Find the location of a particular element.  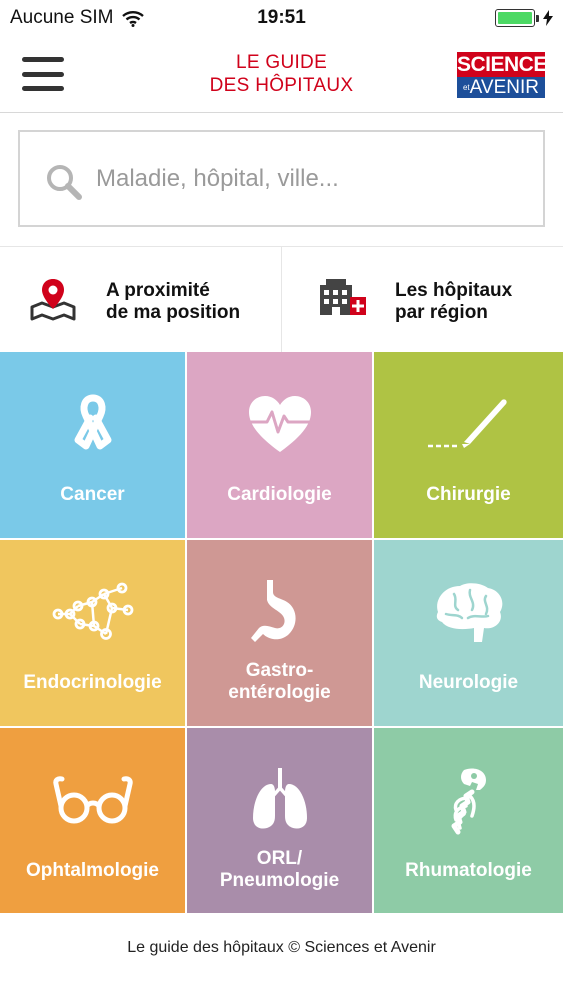

battery-indicator is located at coordinates (524, 18).